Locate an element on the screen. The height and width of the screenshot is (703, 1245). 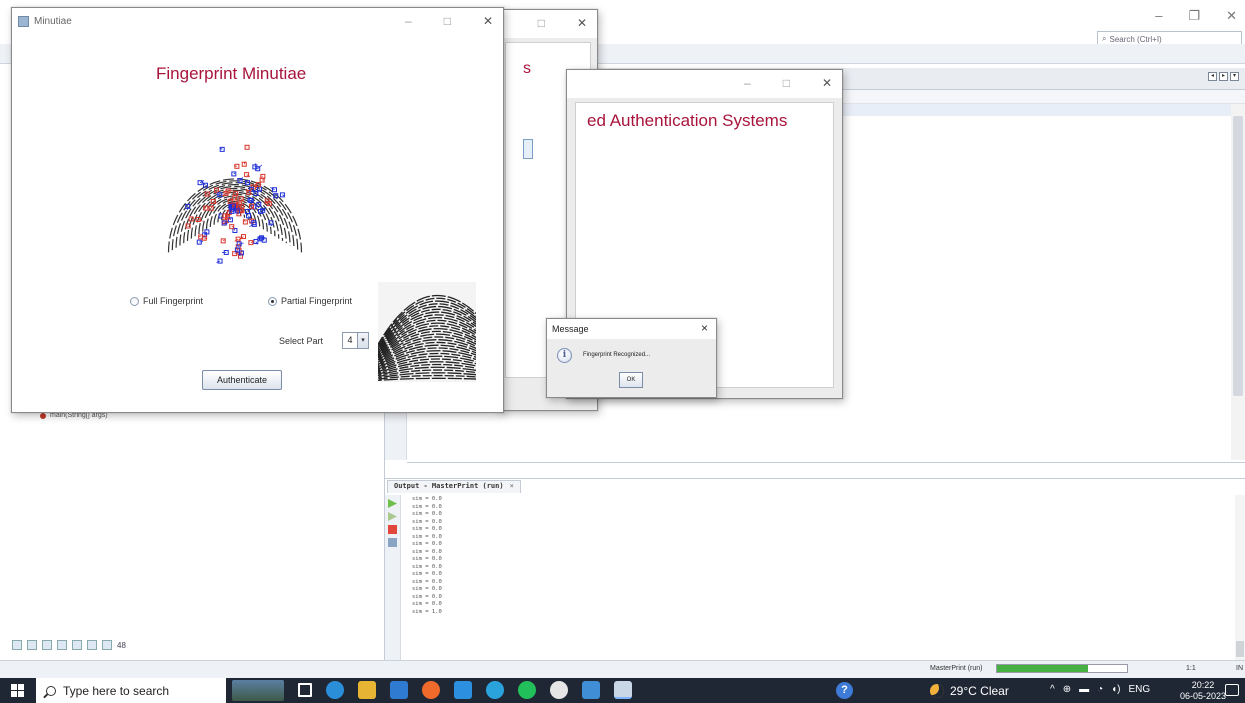
editor-scrollbar is located at coordinates (1238, 282).